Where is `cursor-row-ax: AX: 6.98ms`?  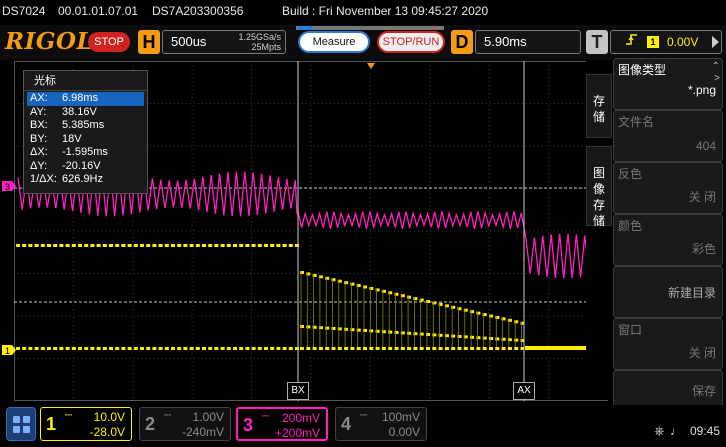
cursor-row-ax: AX: 6.98ms is located at coordinates (85, 99).